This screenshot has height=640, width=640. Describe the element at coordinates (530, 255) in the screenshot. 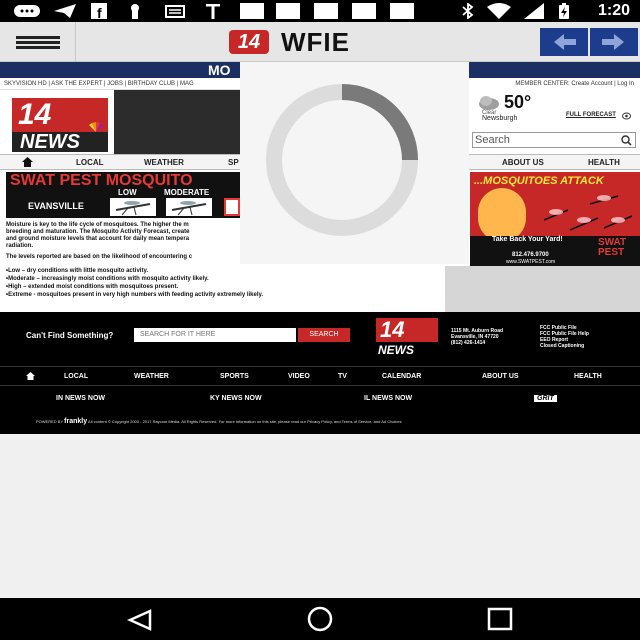

I see `ad-phone: 812.476.9700` at that location.